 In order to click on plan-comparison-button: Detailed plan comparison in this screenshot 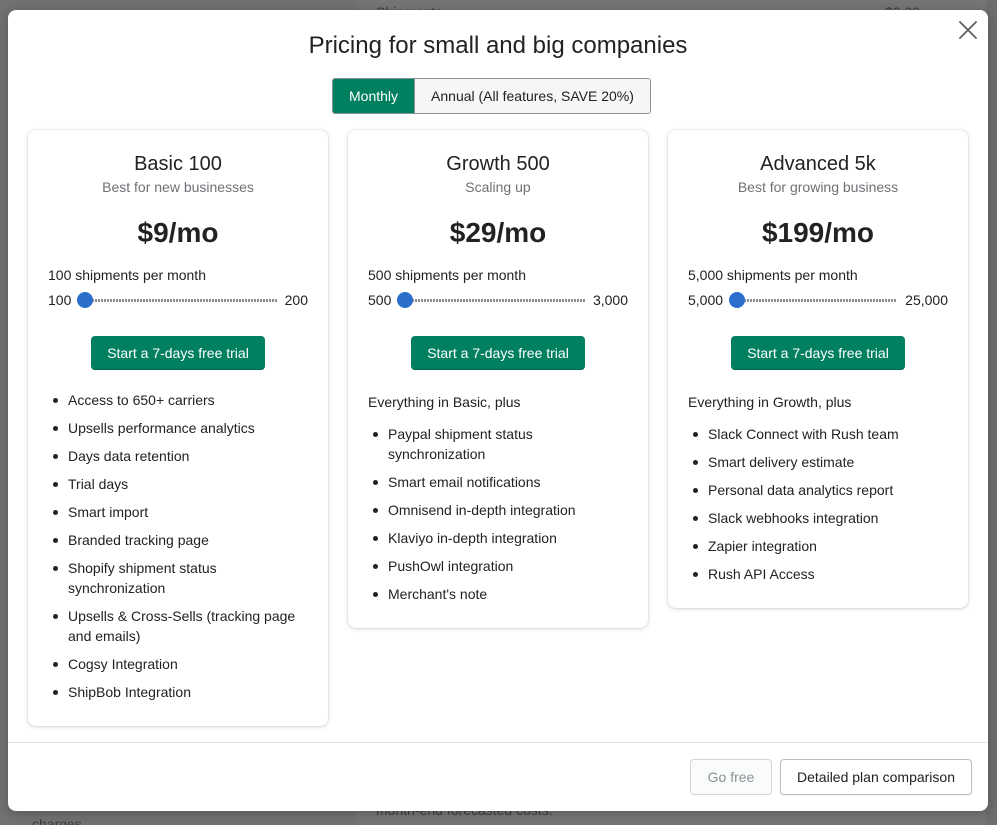, I will do `click(876, 777)`.